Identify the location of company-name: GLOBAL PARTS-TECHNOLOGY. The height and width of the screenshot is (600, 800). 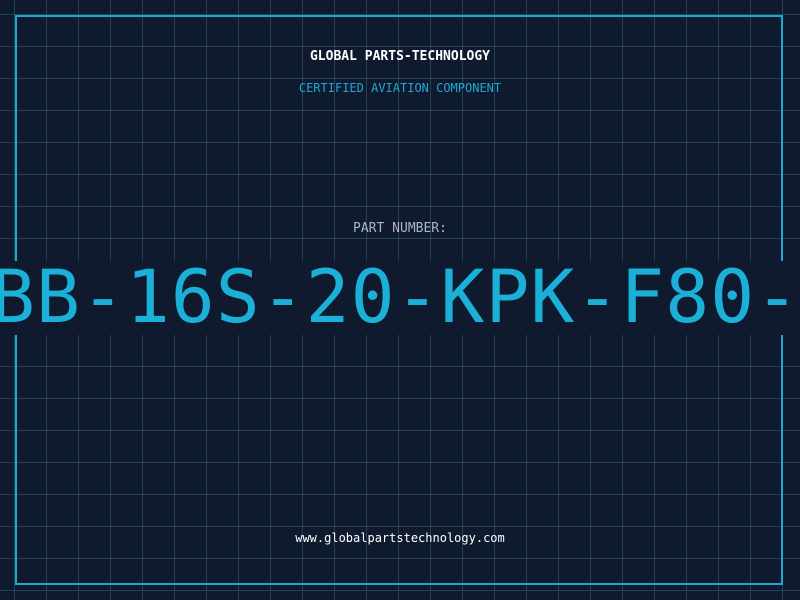
(399, 56).